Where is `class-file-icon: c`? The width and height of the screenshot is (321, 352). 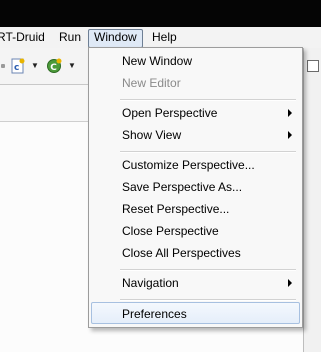 class-file-icon: c is located at coordinates (18, 66).